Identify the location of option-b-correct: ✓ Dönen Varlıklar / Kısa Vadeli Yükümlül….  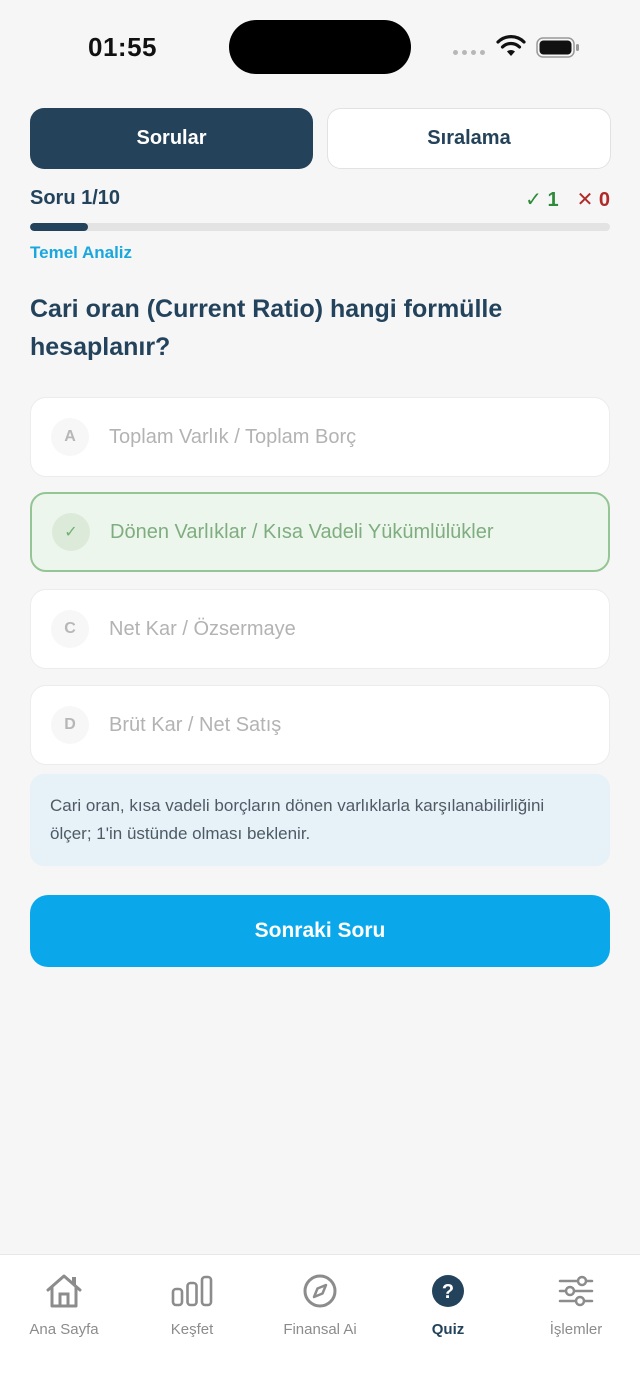
(320, 532).